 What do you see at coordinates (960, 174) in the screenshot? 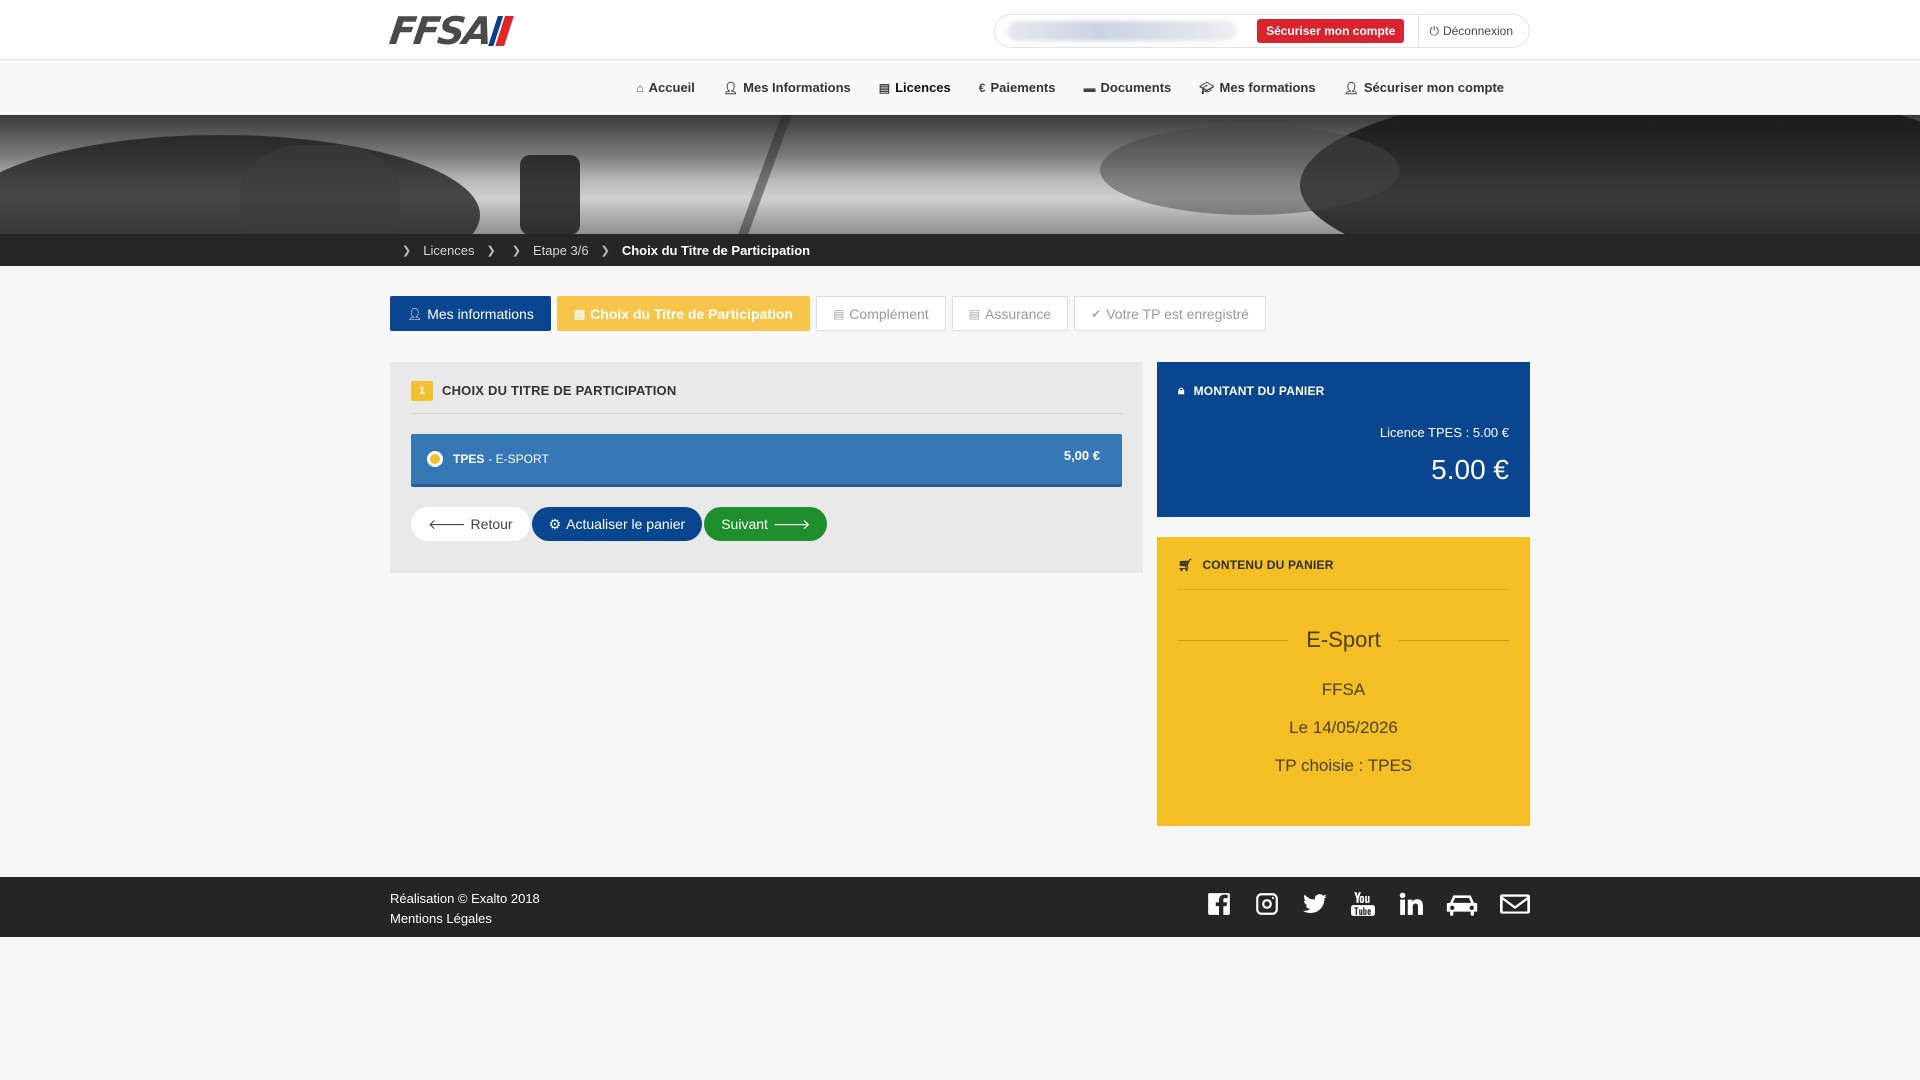
I see `hero-banner` at bounding box center [960, 174].